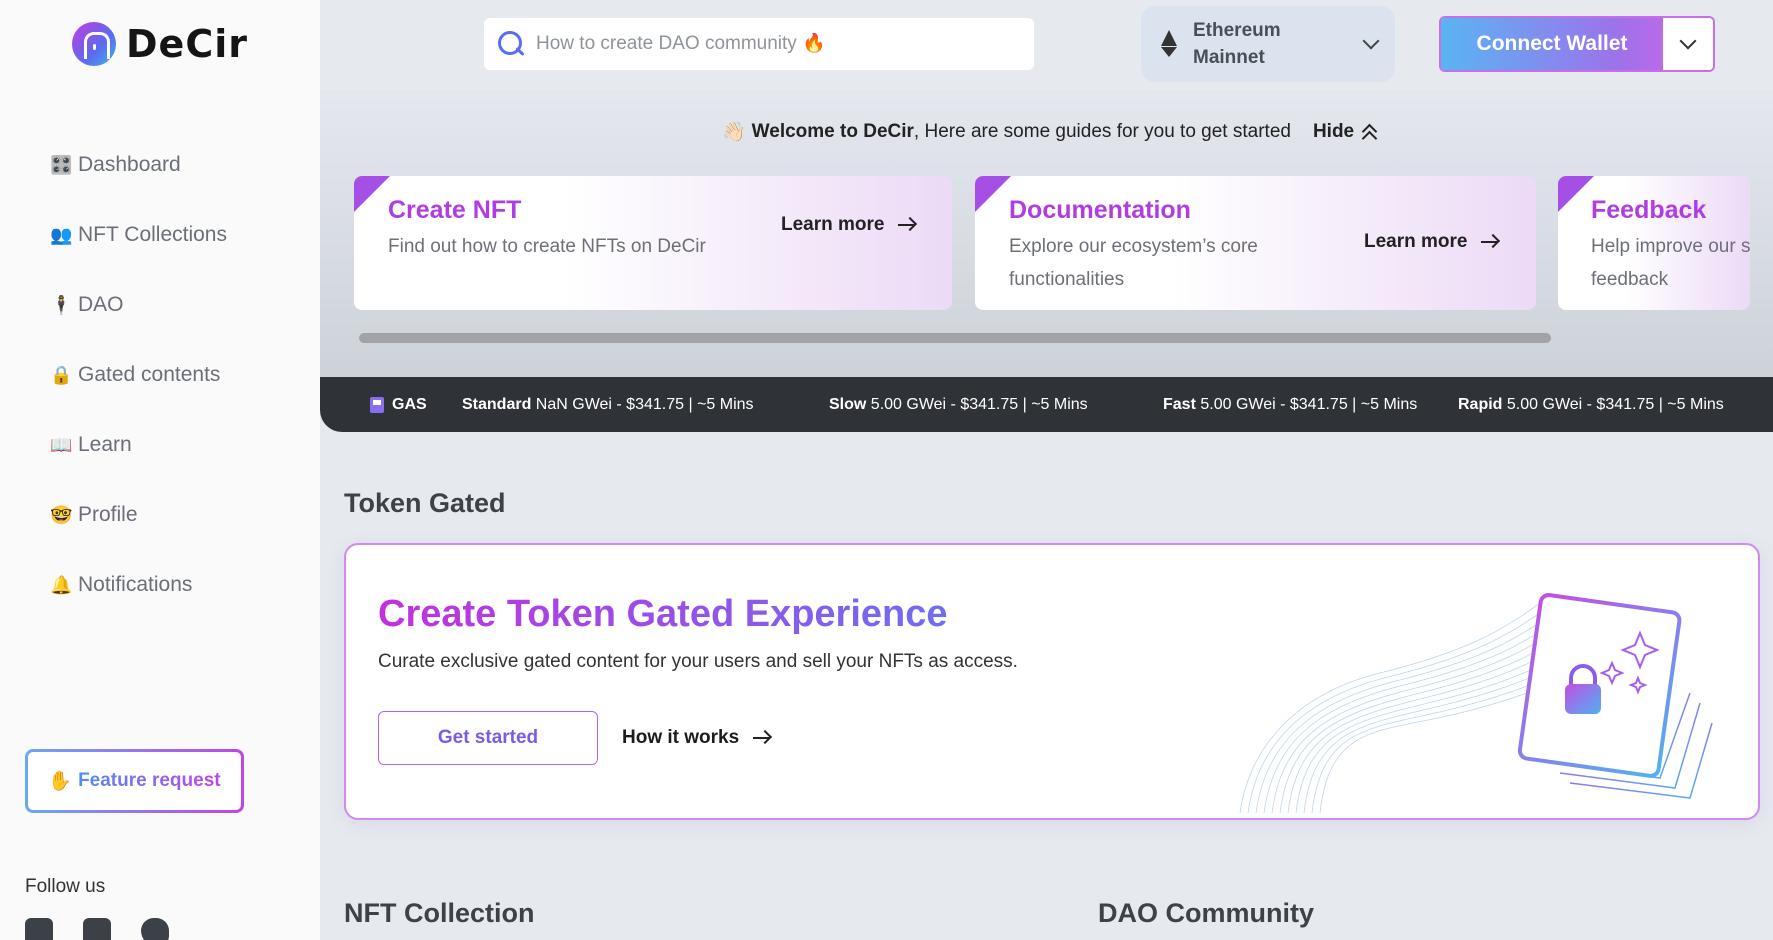 The height and width of the screenshot is (940, 1773). What do you see at coordinates (1333, 131) in the screenshot?
I see `hide-label: Hide` at bounding box center [1333, 131].